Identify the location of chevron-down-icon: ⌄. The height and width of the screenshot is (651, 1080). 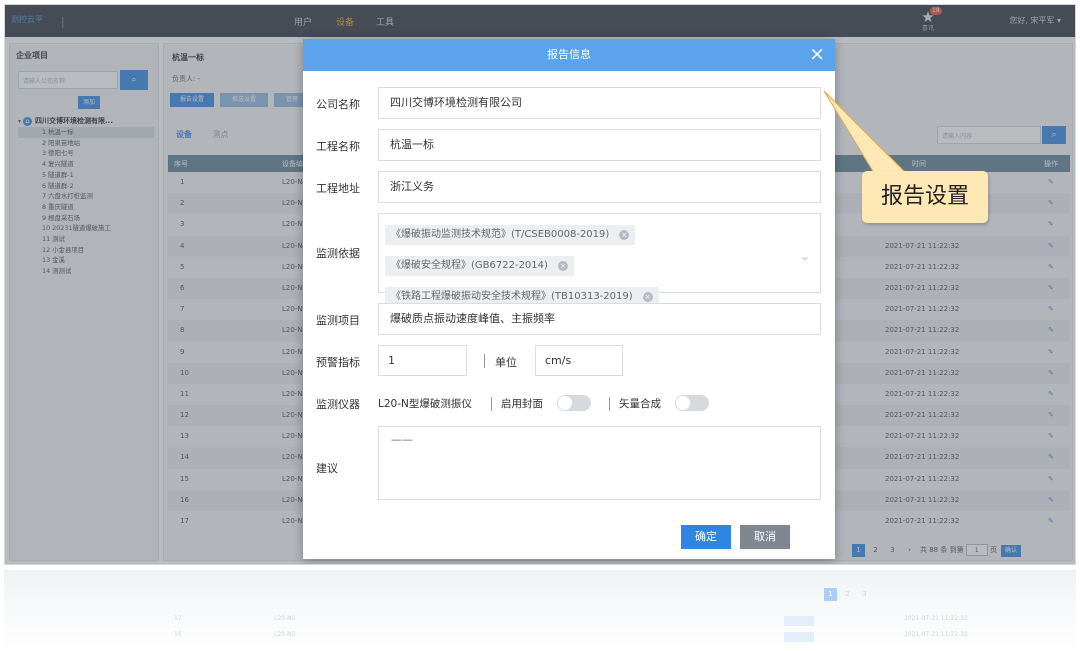
(804, 256).